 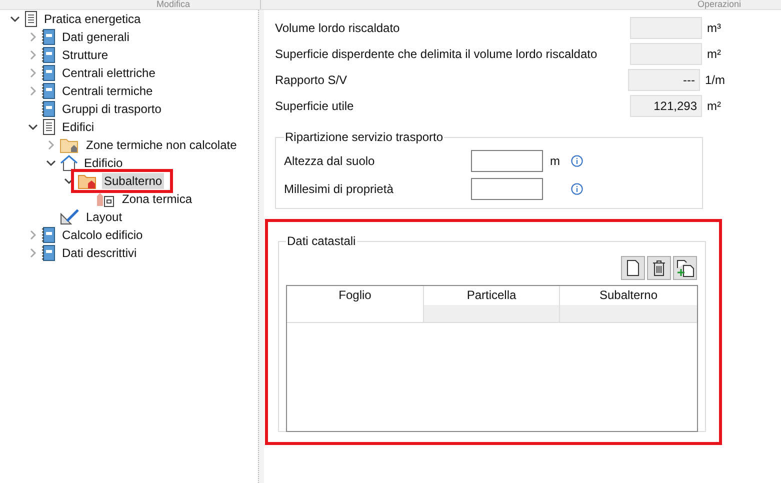 What do you see at coordinates (436, 54) in the screenshot?
I see `field-label: Superficie disperdente che delimita il volume lordo riscaldato` at bounding box center [436, 54].